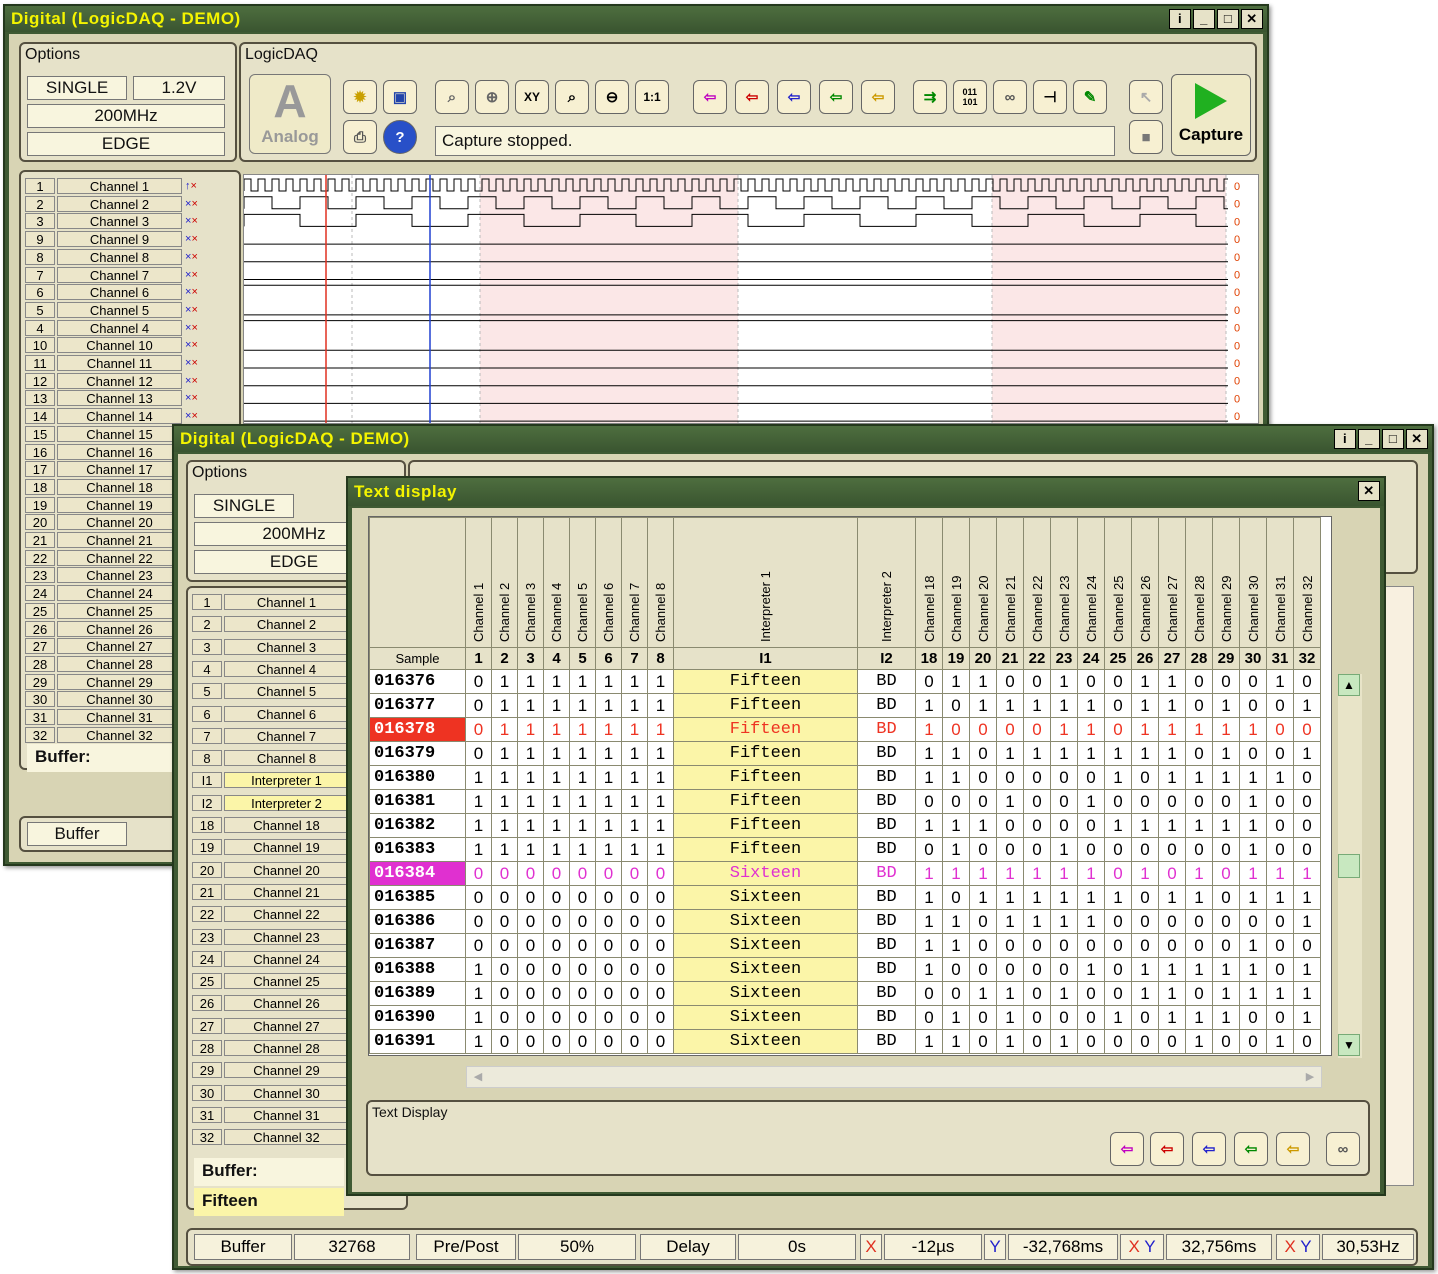 Image resolution: width=1438 pixels, height=1274 pixels. What do you see at coordinates (126, 144) in the screenshot?
I see `trigger-edge: EDGE` at bounding box center [126, 144].